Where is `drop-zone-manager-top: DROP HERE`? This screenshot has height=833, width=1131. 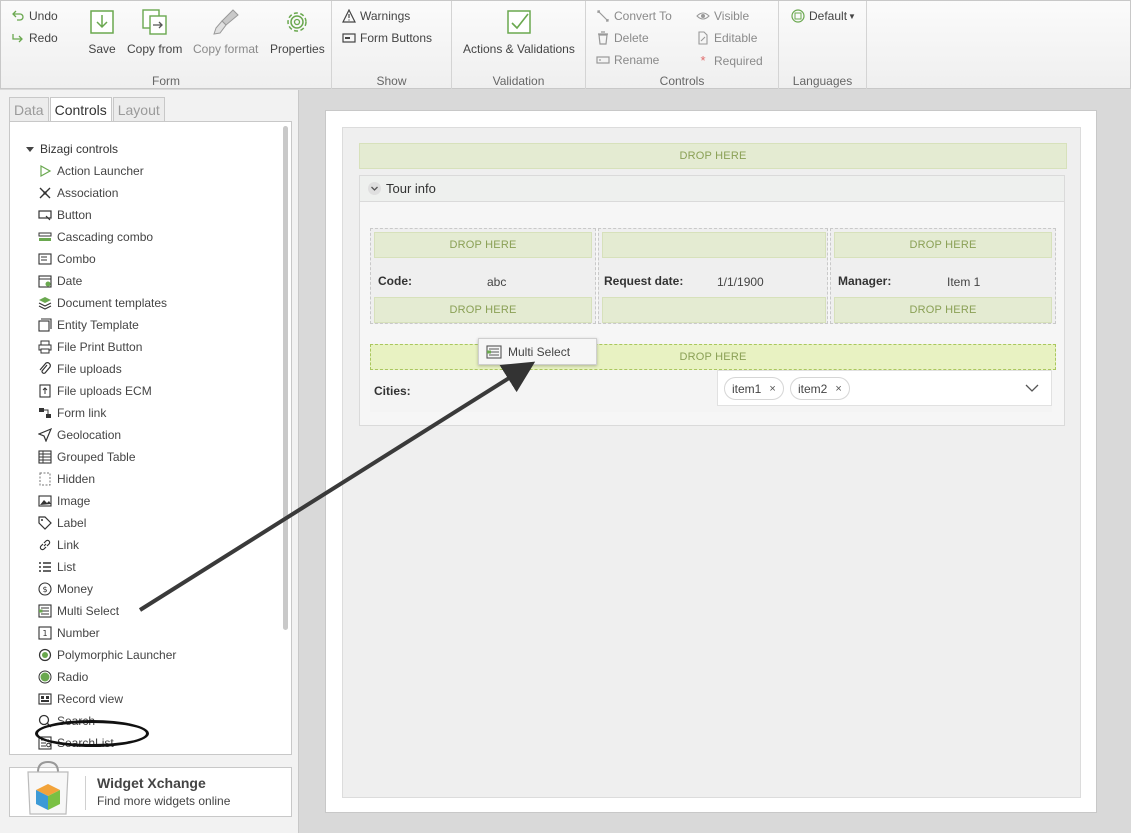
drop-zone-manager-top: DROP HERE is located at coordinates (943, 245).